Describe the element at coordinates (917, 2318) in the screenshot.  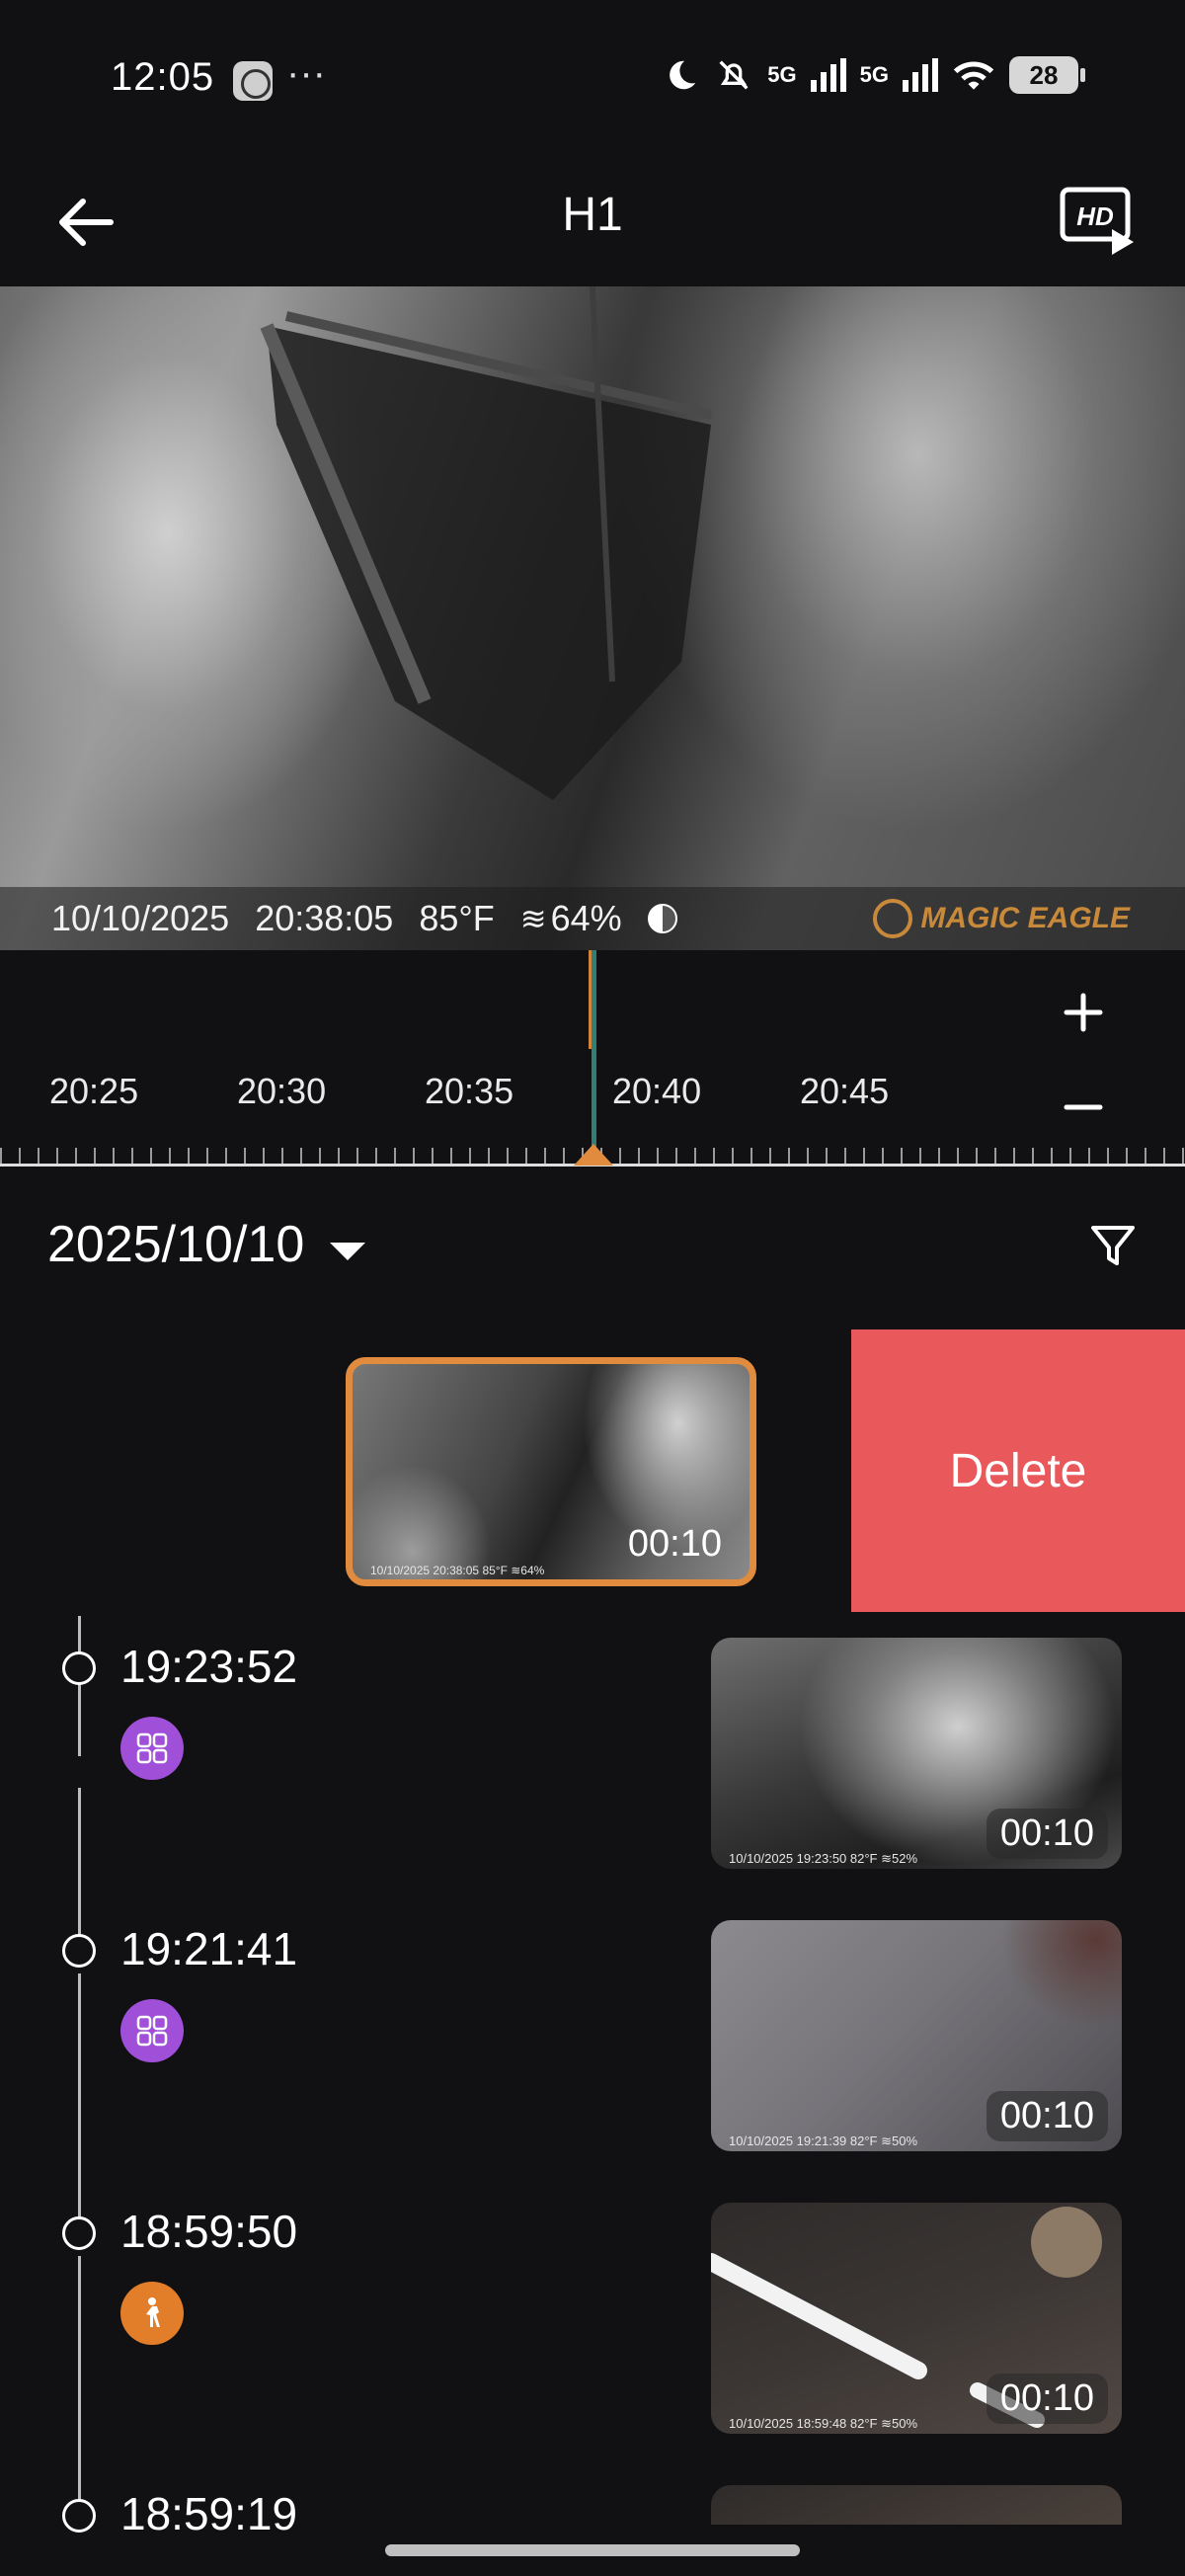
I see `clip-thumbnail: 10/10/2025 18:59:48 82°F ≋50% 00:10` at that location.